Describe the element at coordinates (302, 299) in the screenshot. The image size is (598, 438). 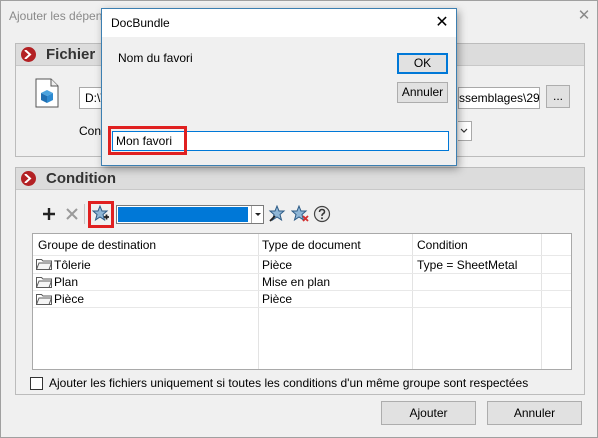
I see `table-row: Pièce Pièce` at that location.